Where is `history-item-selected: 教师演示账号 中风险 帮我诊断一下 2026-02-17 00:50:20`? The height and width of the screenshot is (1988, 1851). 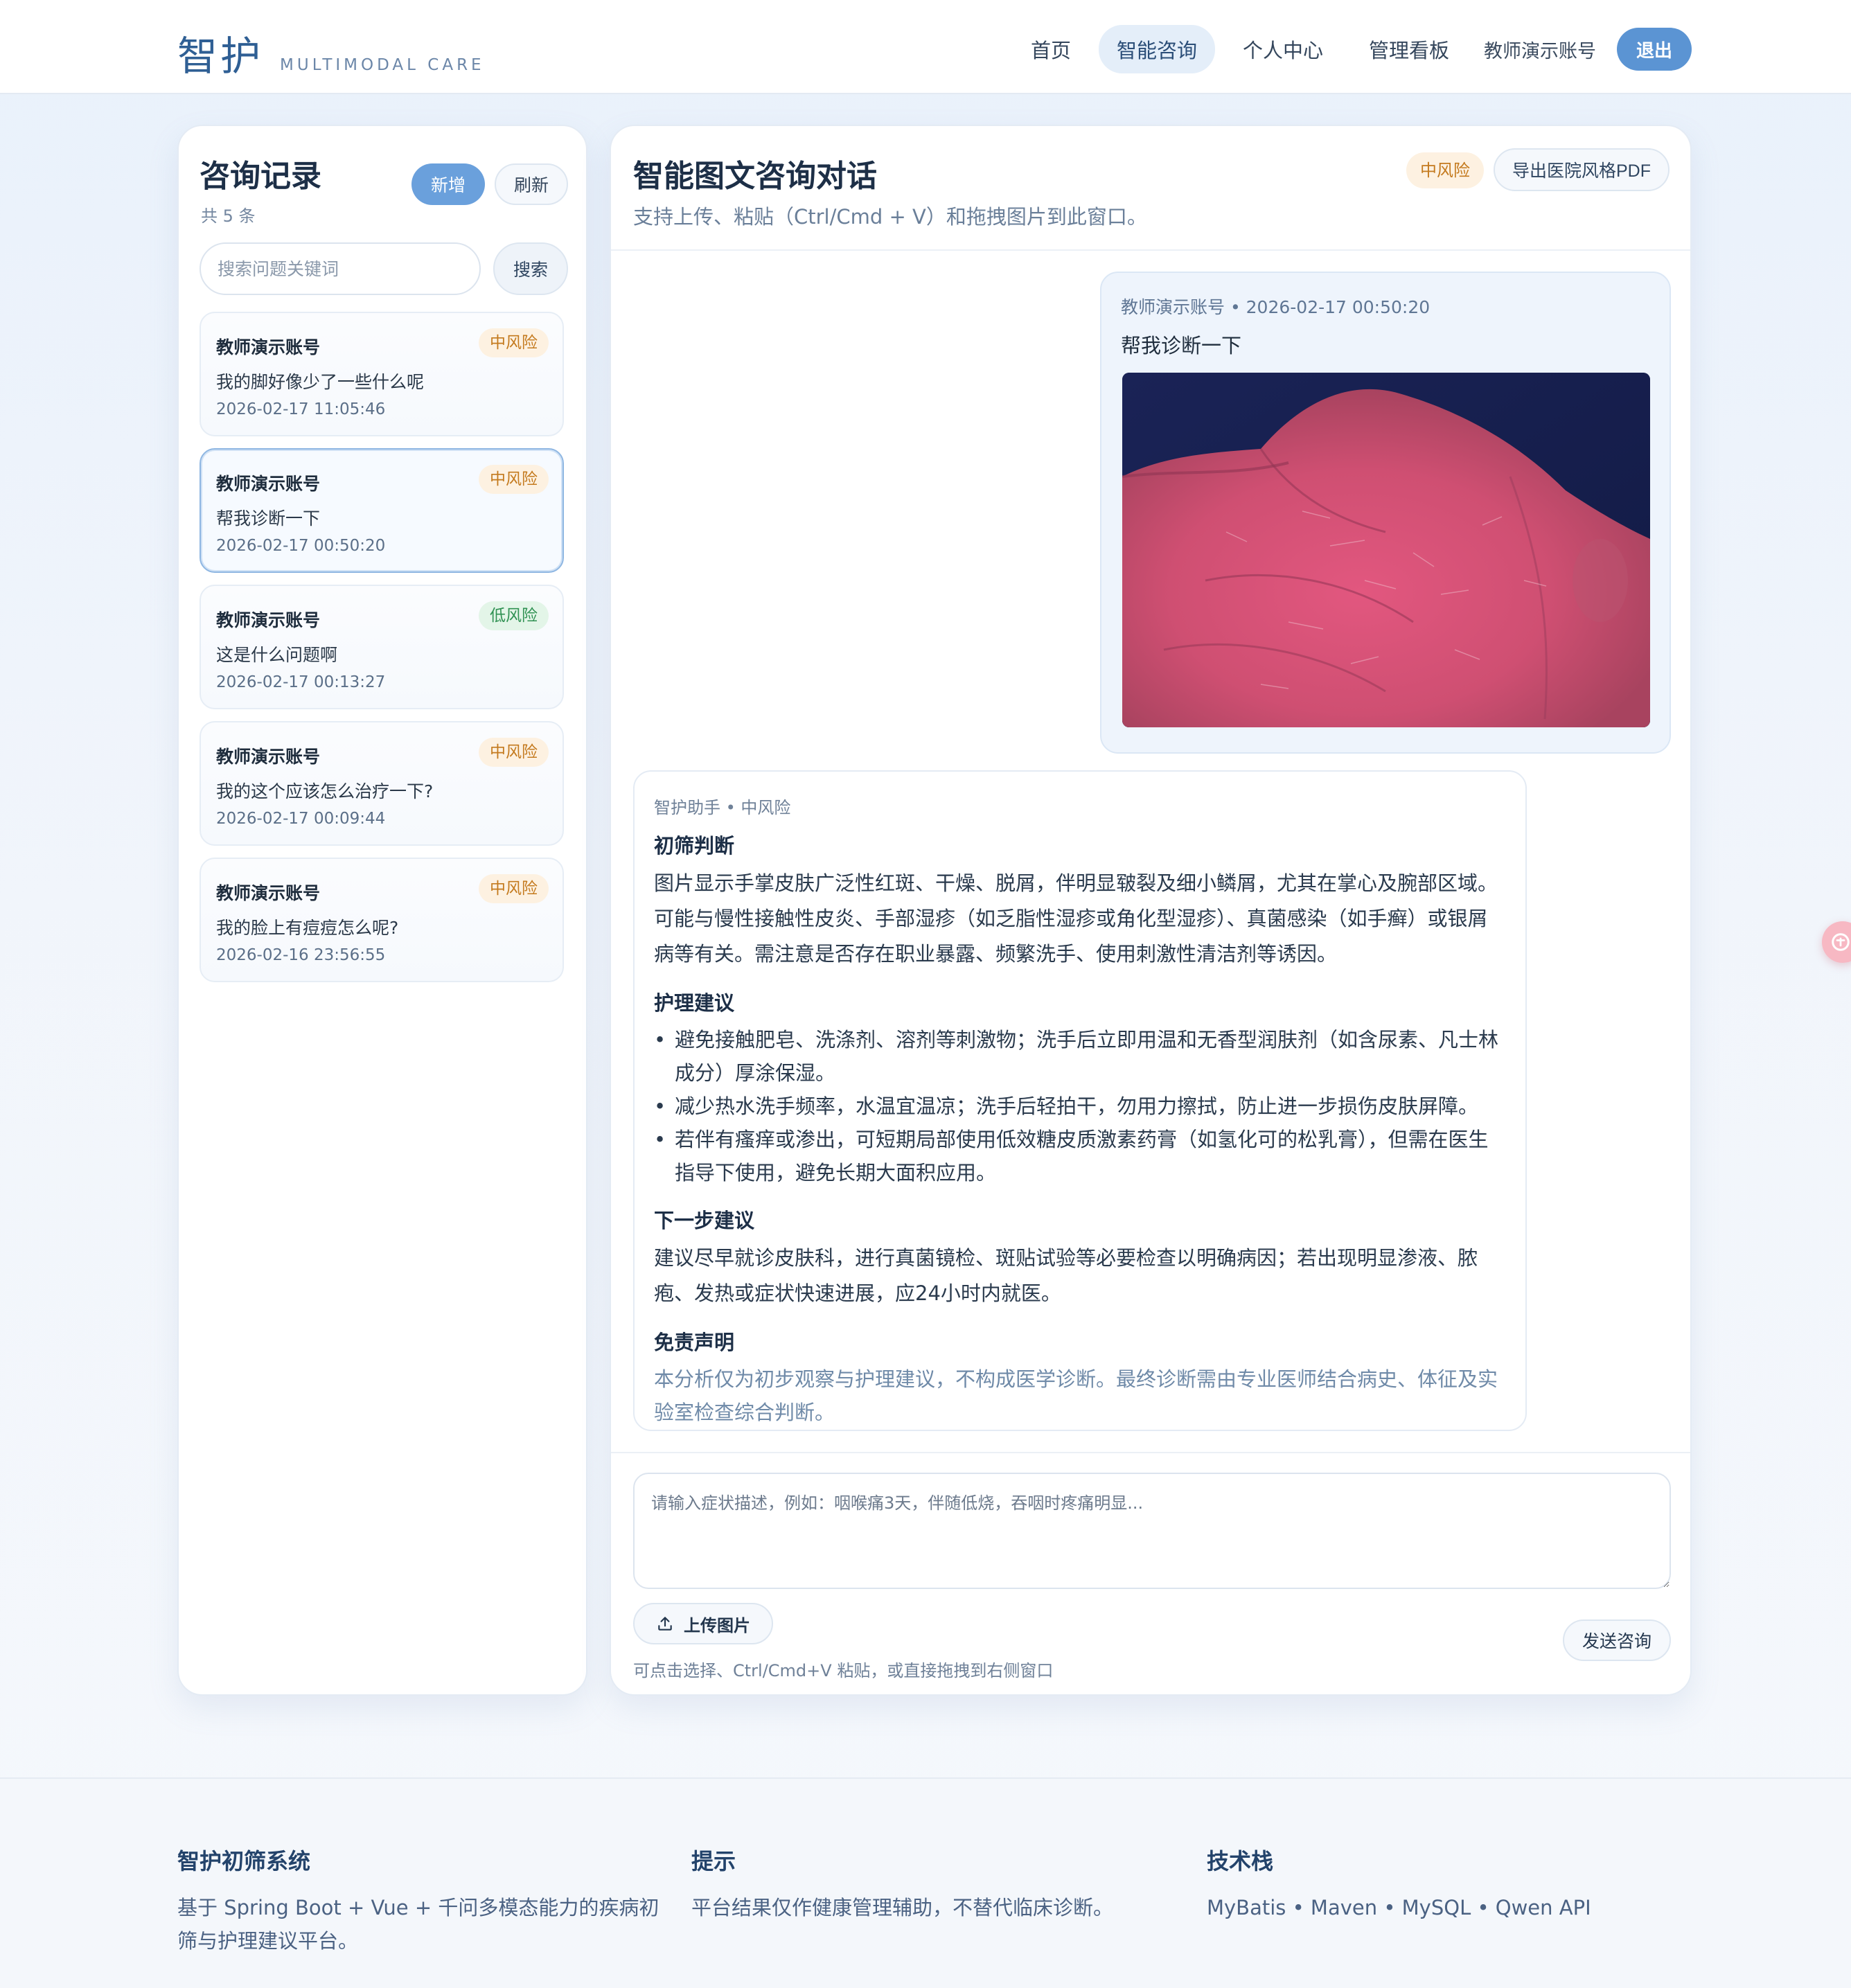
history-item-selected: 教师演示账号 中风险 帮我诊断一下 2026-02-17 00:50:20 is located at coordinates (382, 510).